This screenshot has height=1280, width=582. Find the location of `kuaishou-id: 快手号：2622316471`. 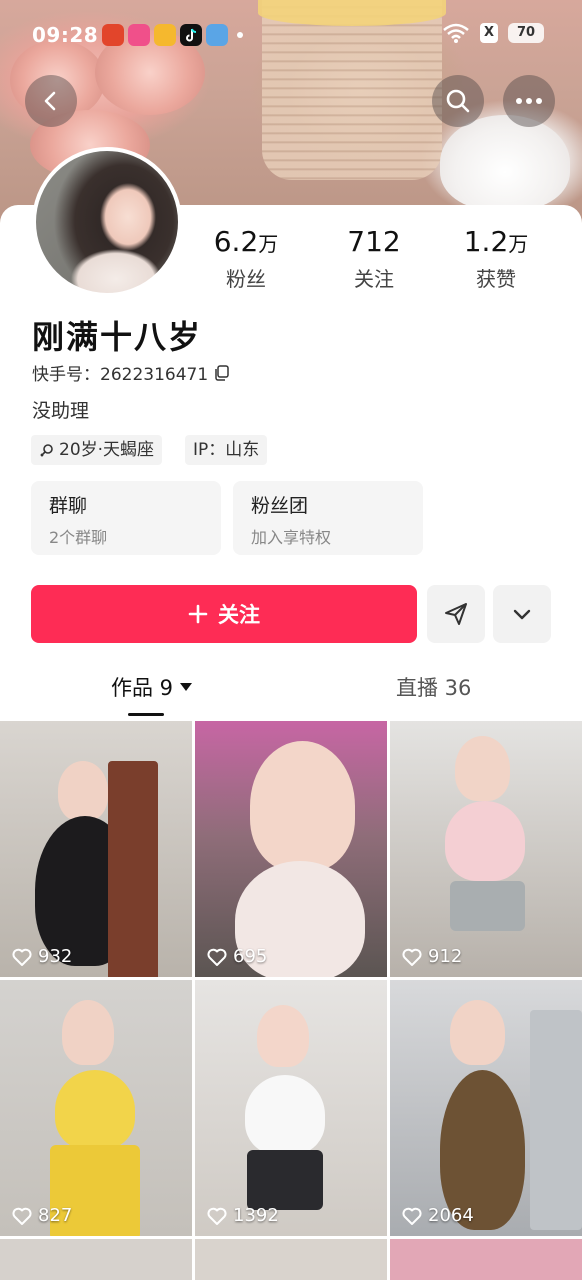

kuaishou-id: 快手号：2622316471 is located at coordinates (120, 375).